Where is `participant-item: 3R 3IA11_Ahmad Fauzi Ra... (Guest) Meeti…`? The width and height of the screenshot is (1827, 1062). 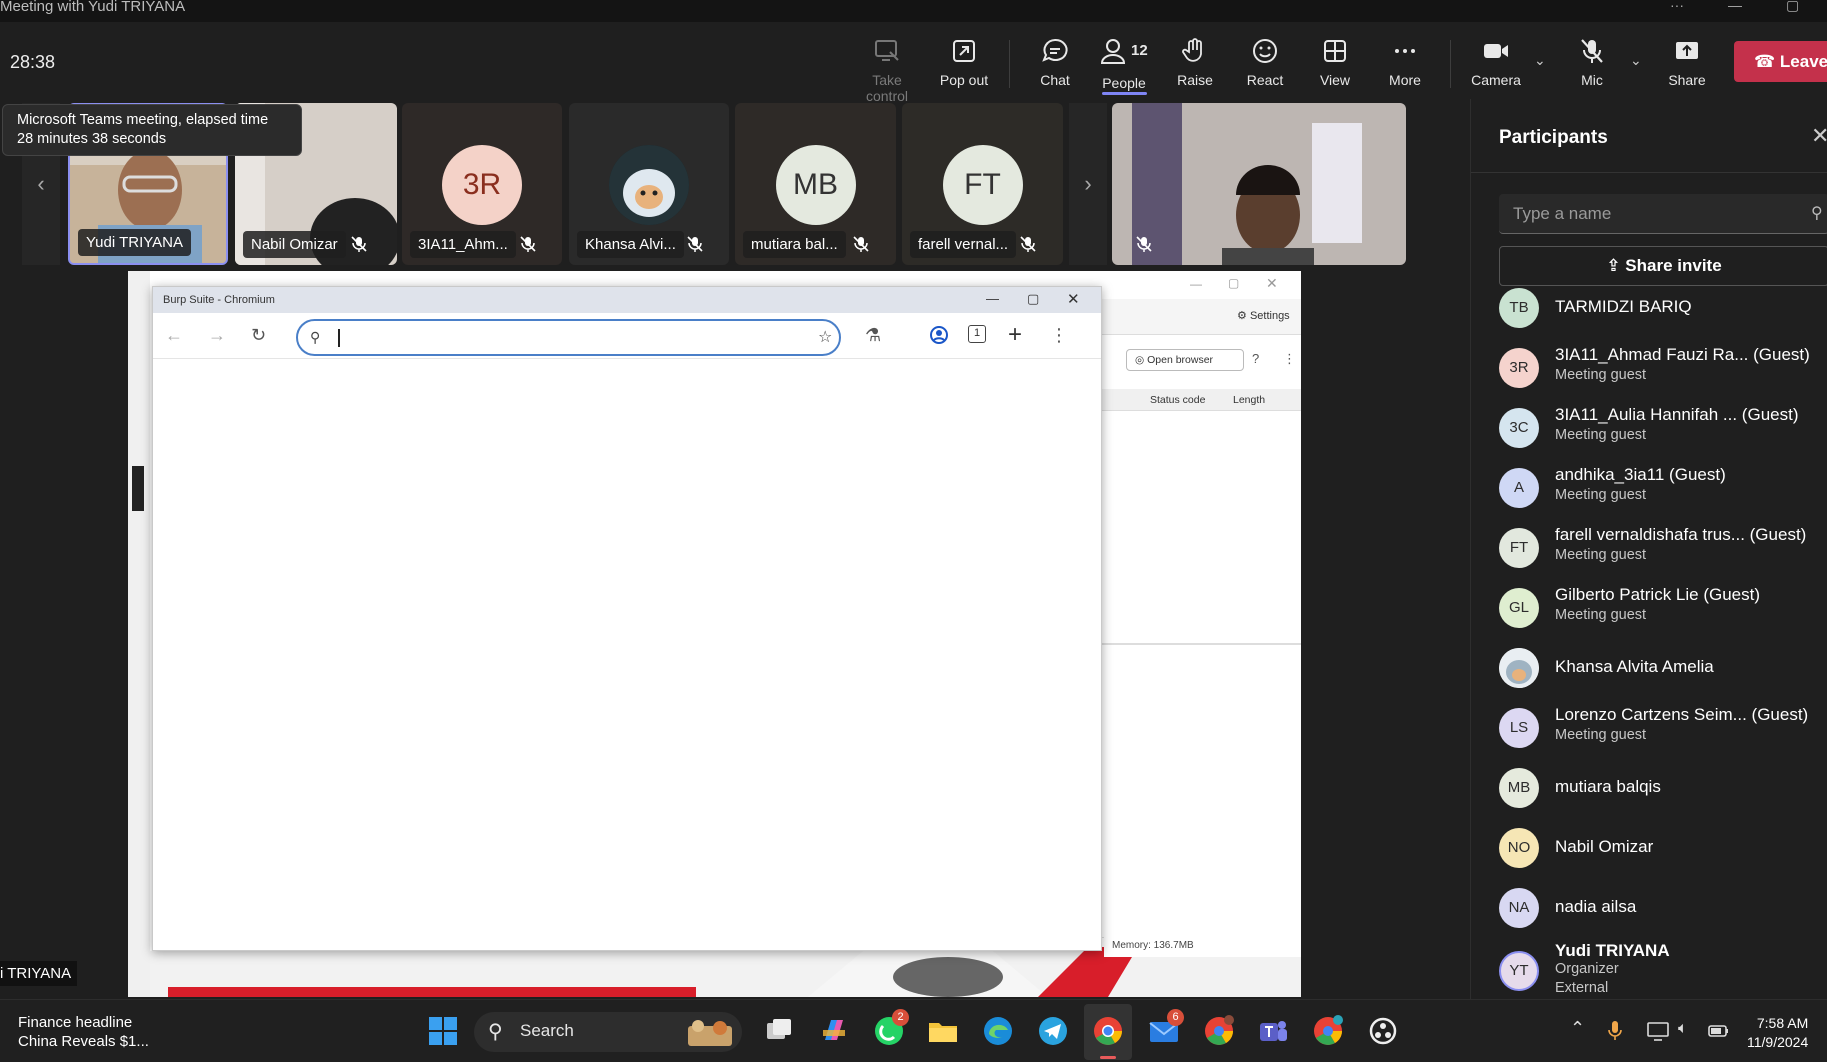
participant-item: 3R 3IA11_Ahmad Fauzi Ra... (Guest) Meeti… is located at coordinates (1663, 368).